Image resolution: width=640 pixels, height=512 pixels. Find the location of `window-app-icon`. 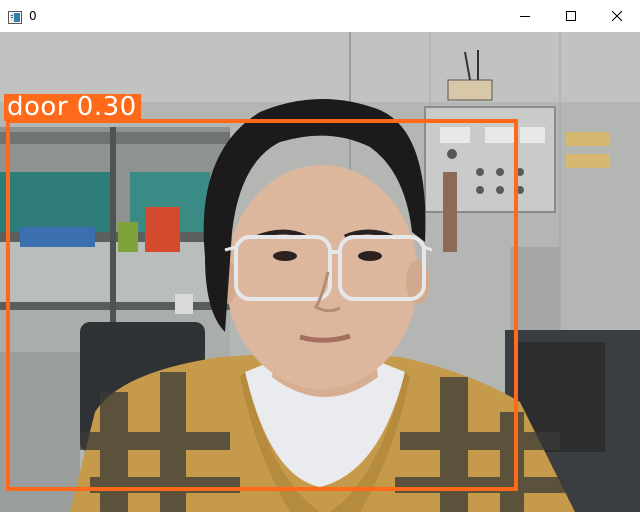

window-app-icon is located at coordinates (15, 16).